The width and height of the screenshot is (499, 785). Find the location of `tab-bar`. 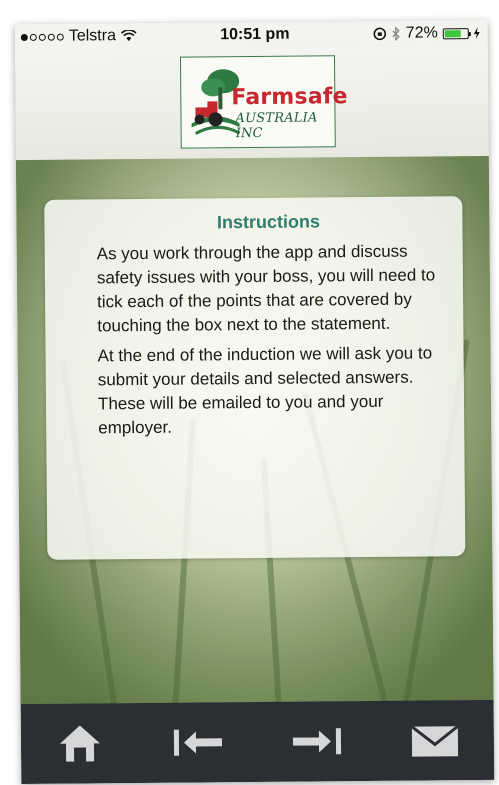

tab-bar is located at coordinates (257, 742).